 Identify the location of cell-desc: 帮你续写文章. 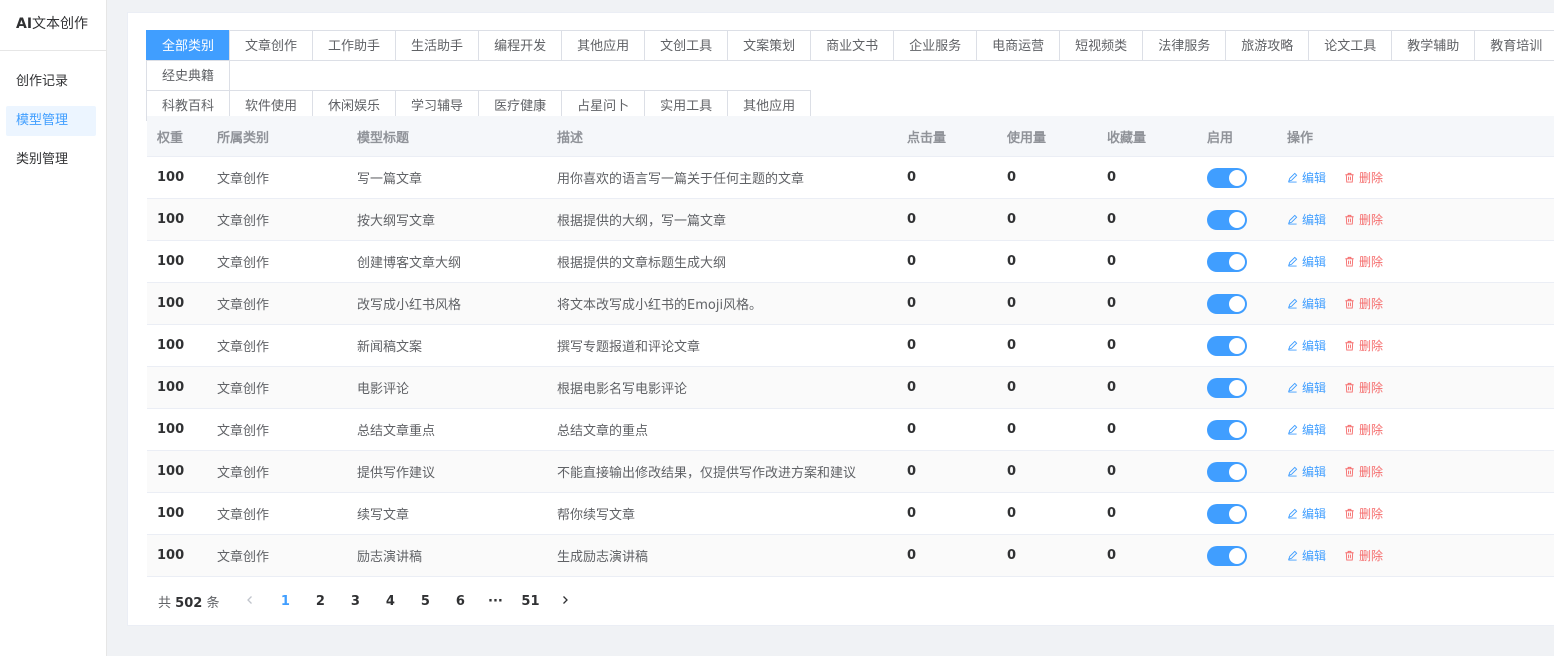
(722, 513).